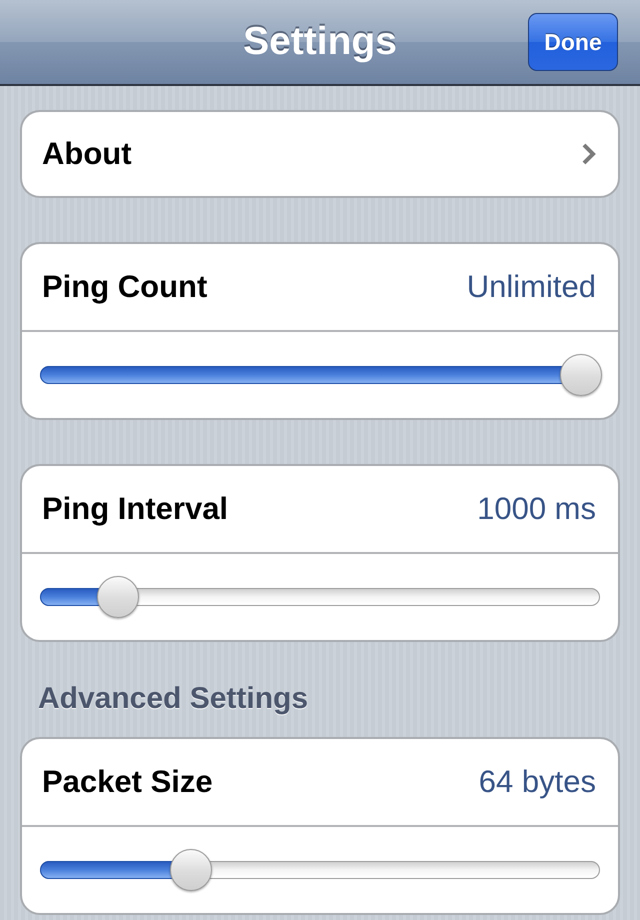 The height and width of the screenshot is (920, 640). I want to click on setting-value: Unlimited, so click(531, 287).